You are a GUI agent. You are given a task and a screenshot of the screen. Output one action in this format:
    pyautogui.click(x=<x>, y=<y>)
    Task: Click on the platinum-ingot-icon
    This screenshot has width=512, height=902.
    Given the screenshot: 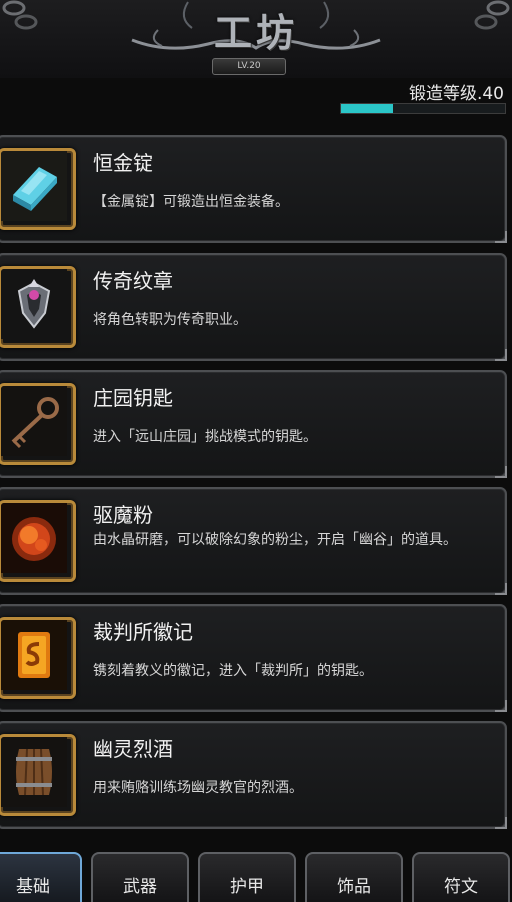 What is the action you would take?
    pyautogui.click(x=34, y=186)
    